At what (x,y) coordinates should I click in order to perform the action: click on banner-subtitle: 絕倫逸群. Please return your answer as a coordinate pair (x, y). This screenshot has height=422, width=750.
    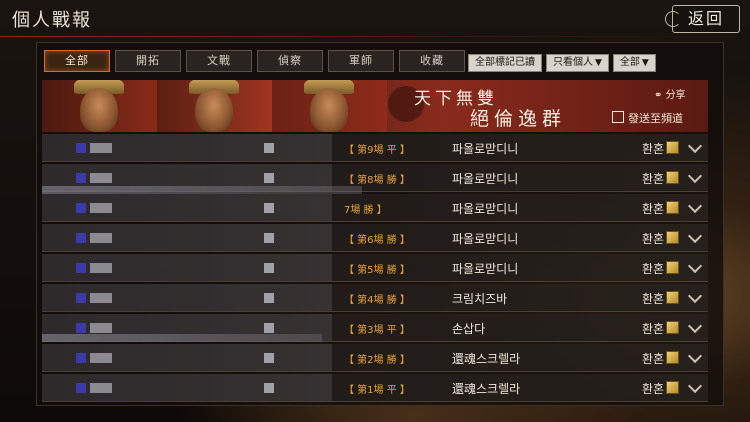
    Looking at the image, I should click on (518, 119).